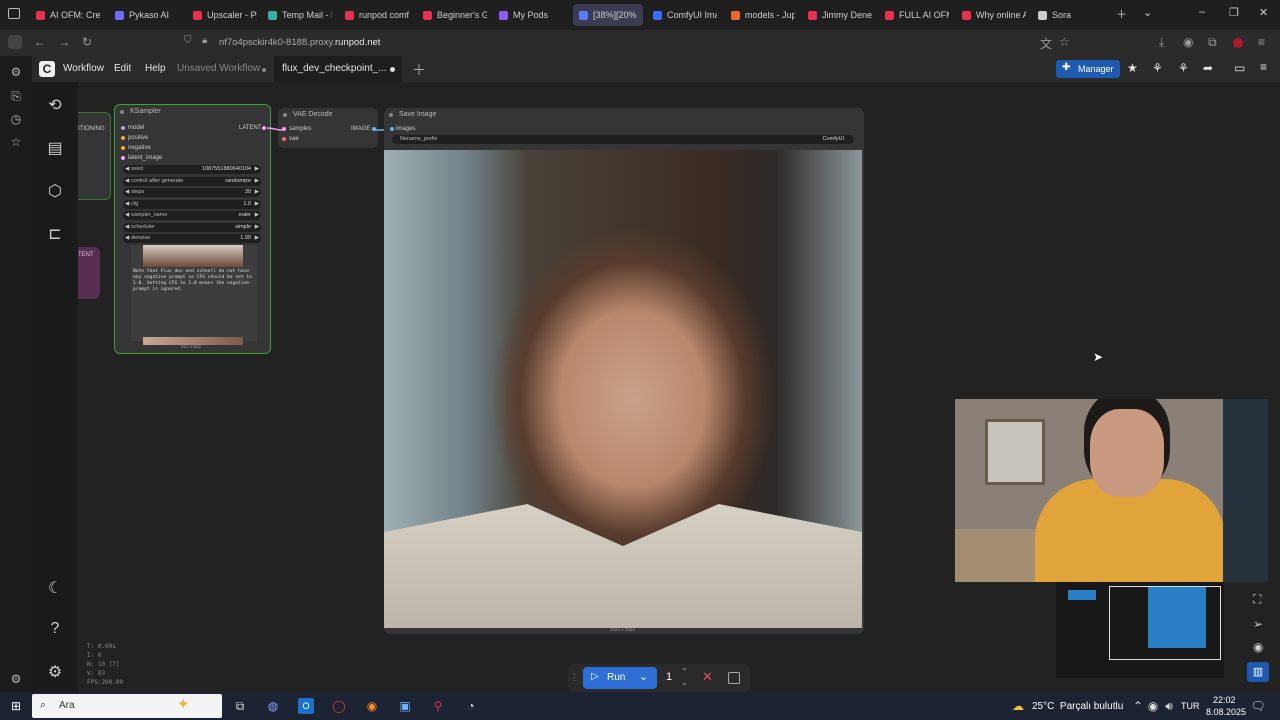 This screenshot has height=720, width=1280. I want to click on reload-icon: ↻, so click(87, 42).